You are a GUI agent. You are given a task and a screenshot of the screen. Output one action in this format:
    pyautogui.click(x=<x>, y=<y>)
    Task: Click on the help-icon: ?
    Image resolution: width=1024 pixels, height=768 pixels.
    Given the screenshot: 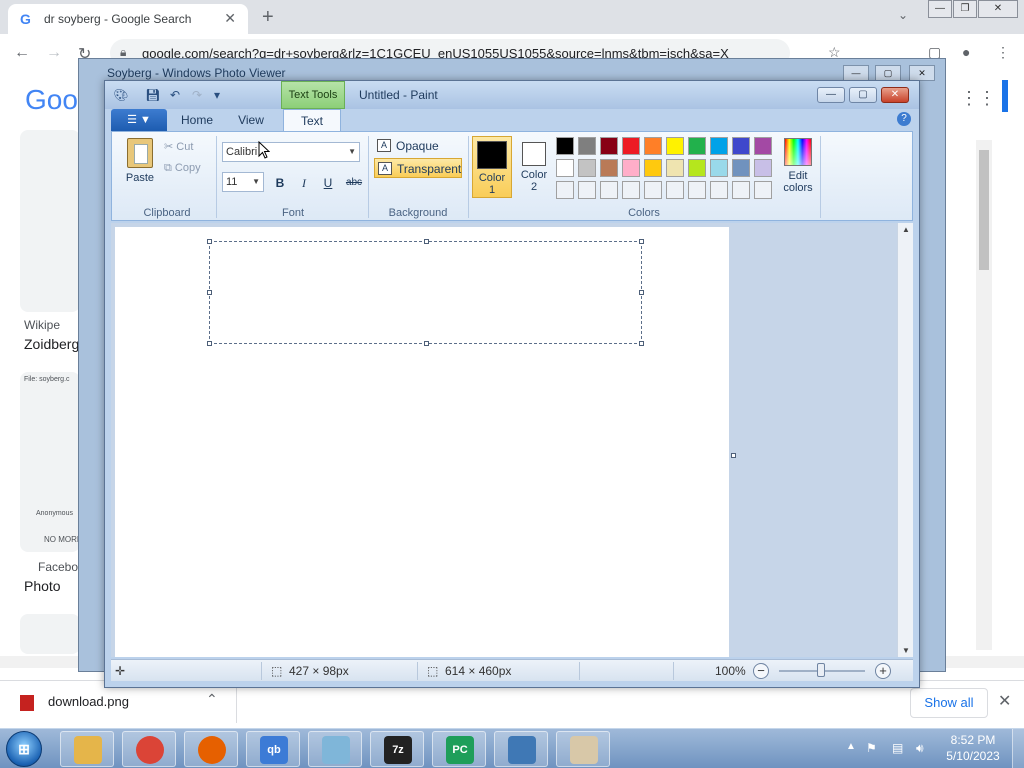 What is the action you would take?
    pyautogui.click(x=904, y=119)
    